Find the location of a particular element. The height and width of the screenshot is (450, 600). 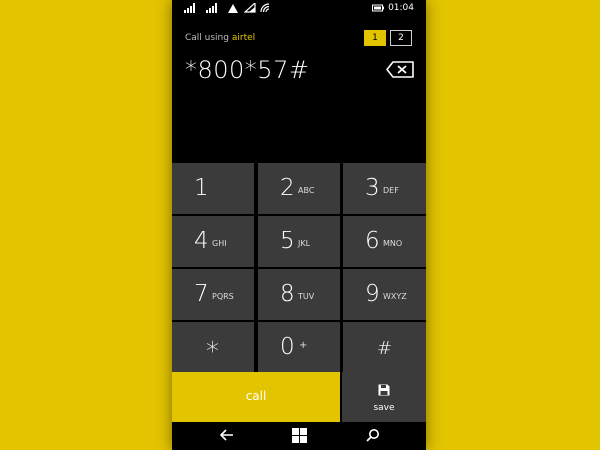

clock: 01:04 is located at coordinates (401, 8).